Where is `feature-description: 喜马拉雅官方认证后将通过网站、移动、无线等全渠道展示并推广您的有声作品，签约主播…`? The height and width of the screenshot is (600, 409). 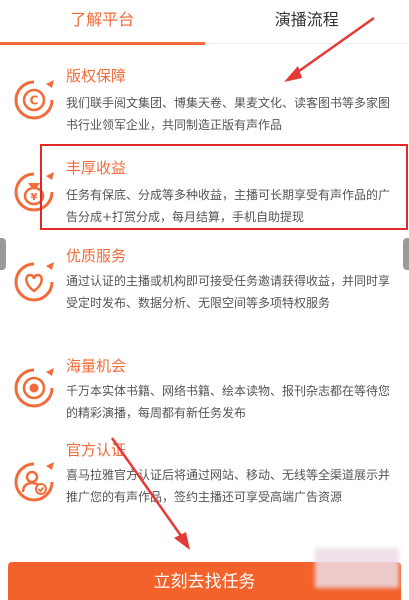
feature-description: 喜马拉雅官方认证后将通过网站、移动、无线等全渠道展示并推广您的有声作品，签约主播… is located at coordinates (228, 486).